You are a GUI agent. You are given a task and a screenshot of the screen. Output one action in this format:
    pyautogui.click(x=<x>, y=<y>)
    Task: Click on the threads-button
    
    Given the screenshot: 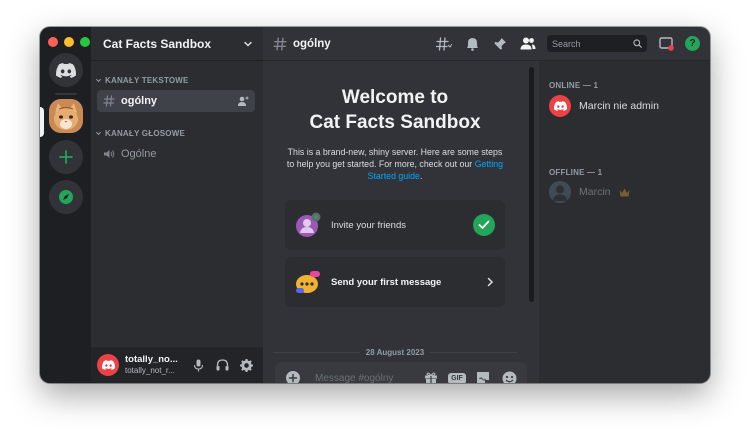 What is the action you would take?
    pyautogui.click(x=444, y=44)
    